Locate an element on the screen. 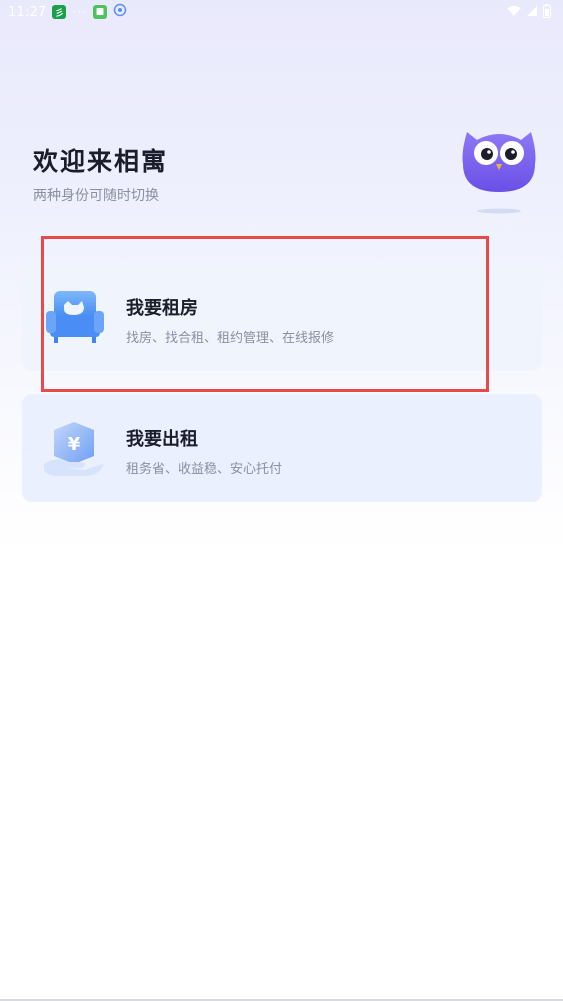 The image size is (563, 1001). sofa-icon is located at coordinates (75, 318).